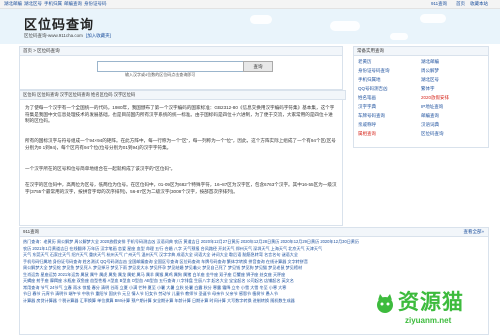 The height and width of the screenshot is (335, 500). What do you see at coordinates (374, 71) in the screenshot?
I see `sidebar-item: 身份证号码查询` at bounding box center [374, 71].